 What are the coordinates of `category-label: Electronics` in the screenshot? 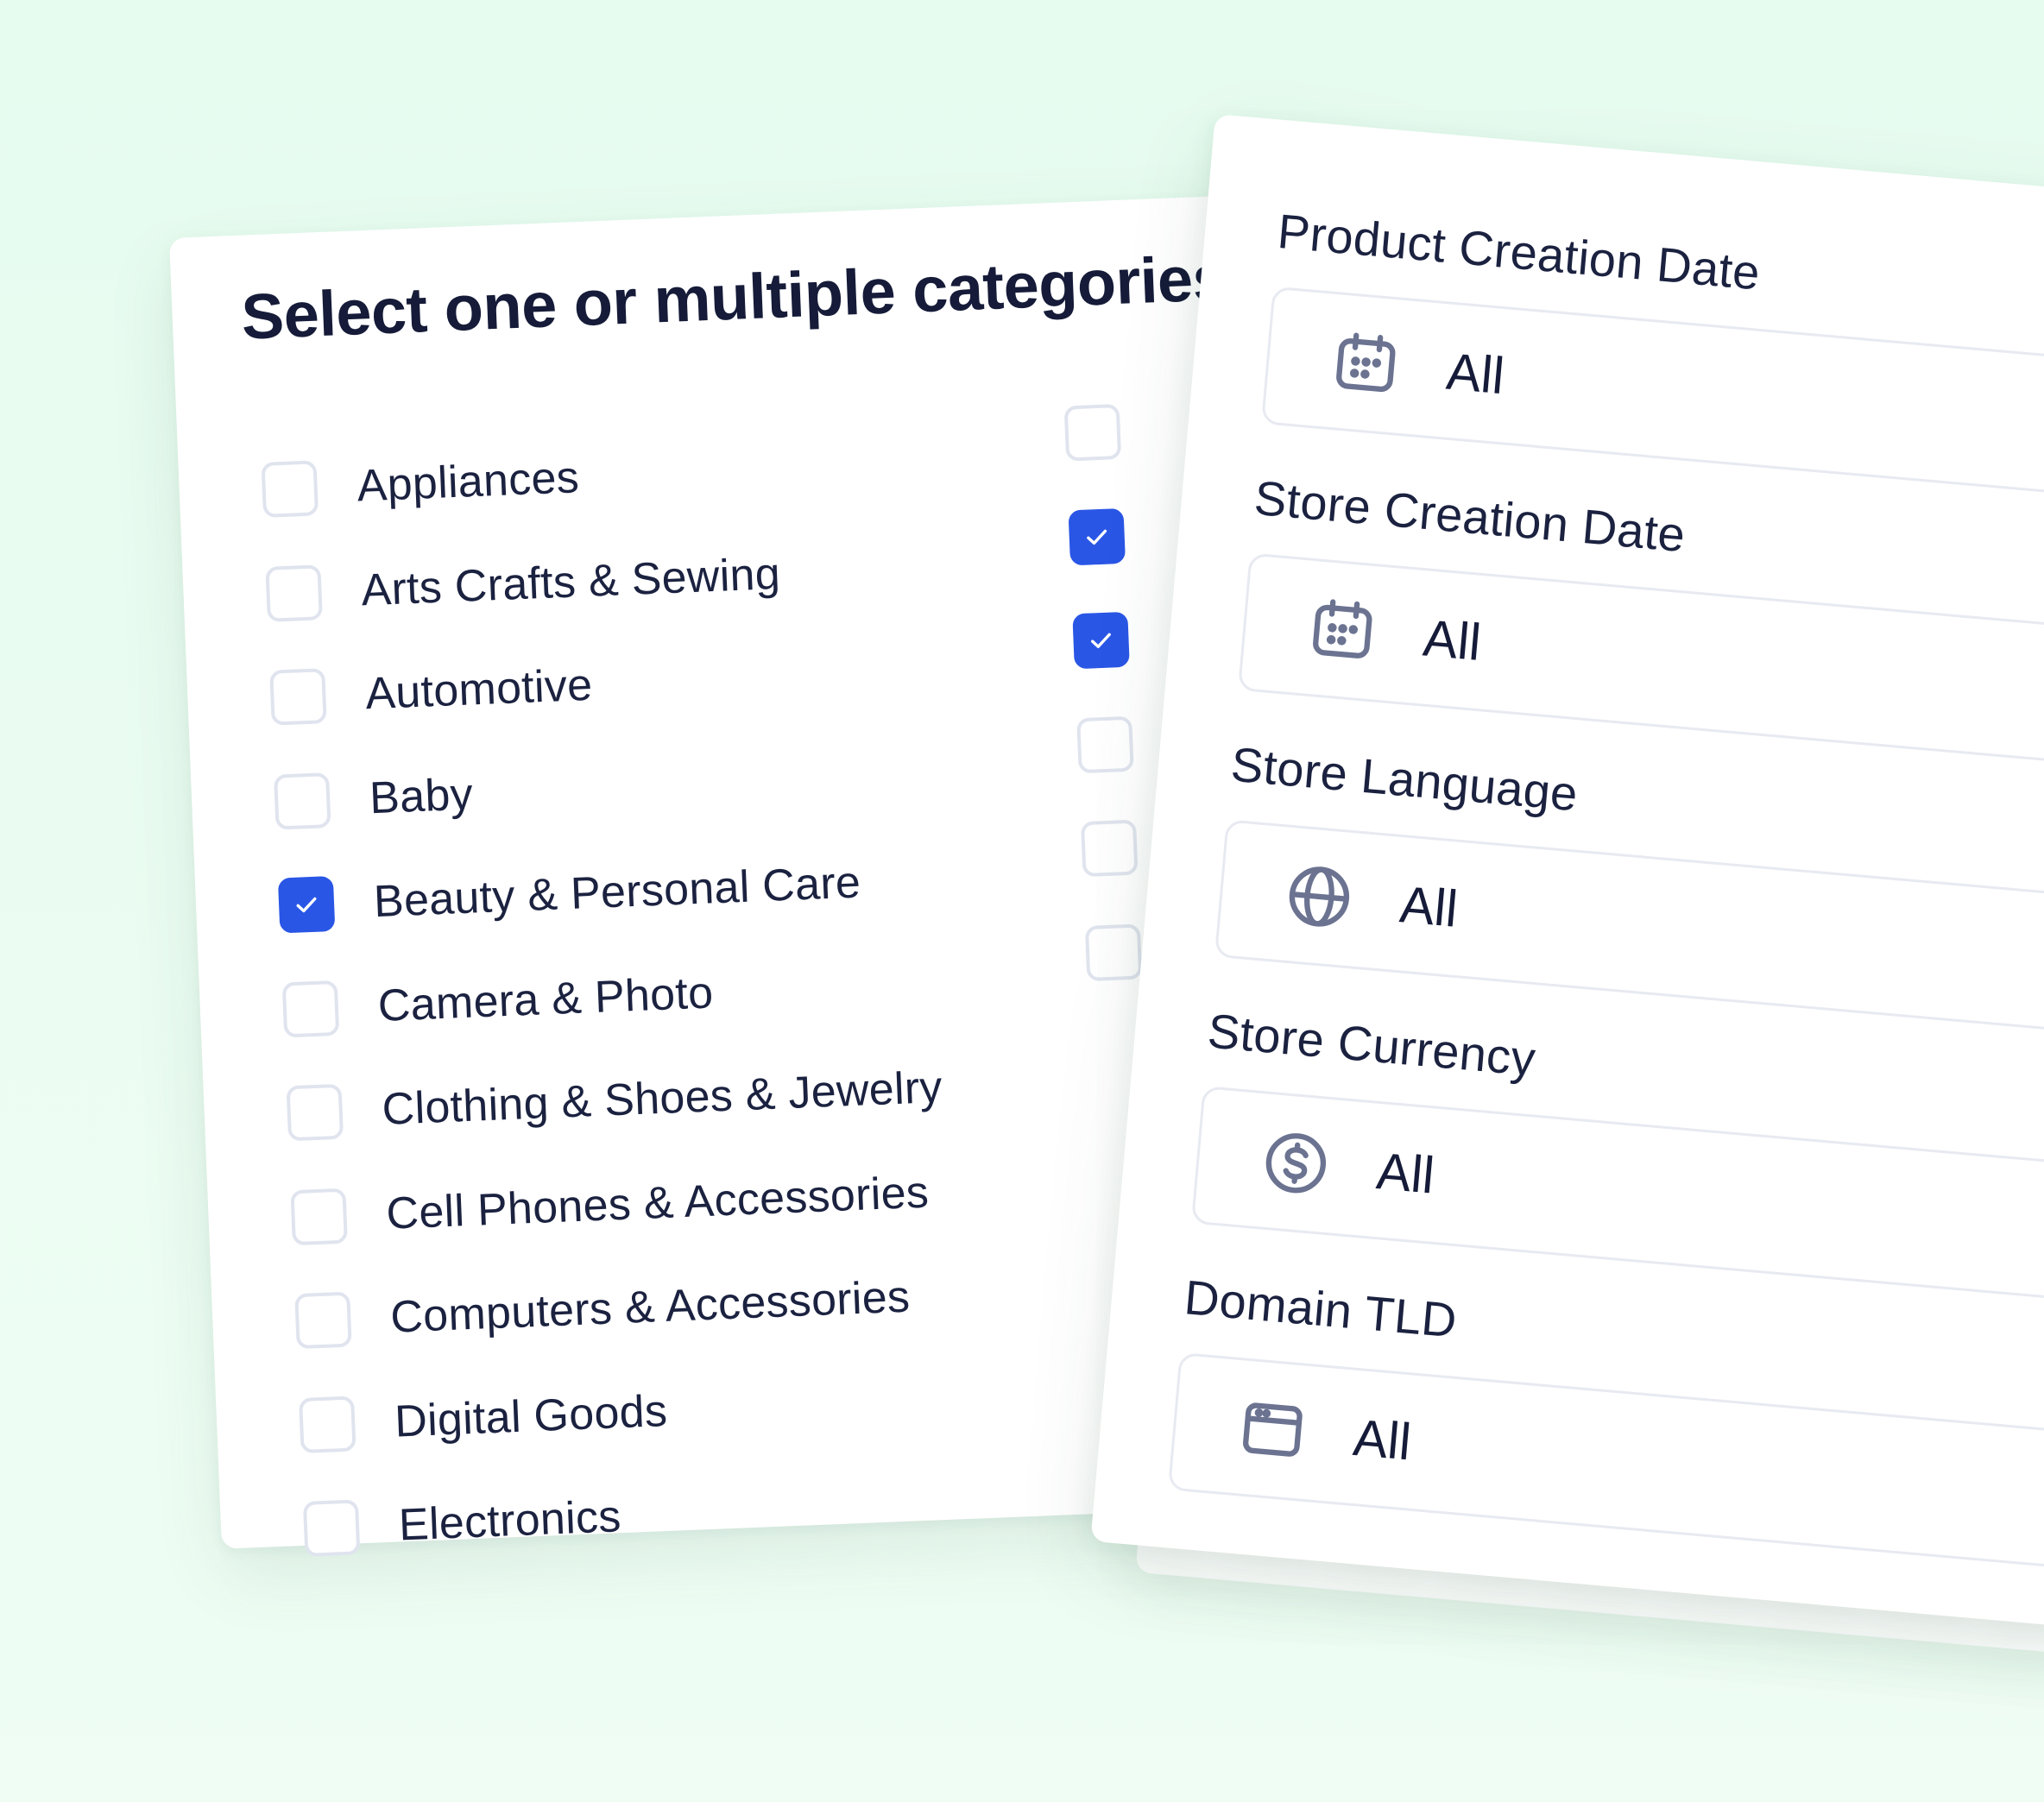 It's located at (509, 1521).